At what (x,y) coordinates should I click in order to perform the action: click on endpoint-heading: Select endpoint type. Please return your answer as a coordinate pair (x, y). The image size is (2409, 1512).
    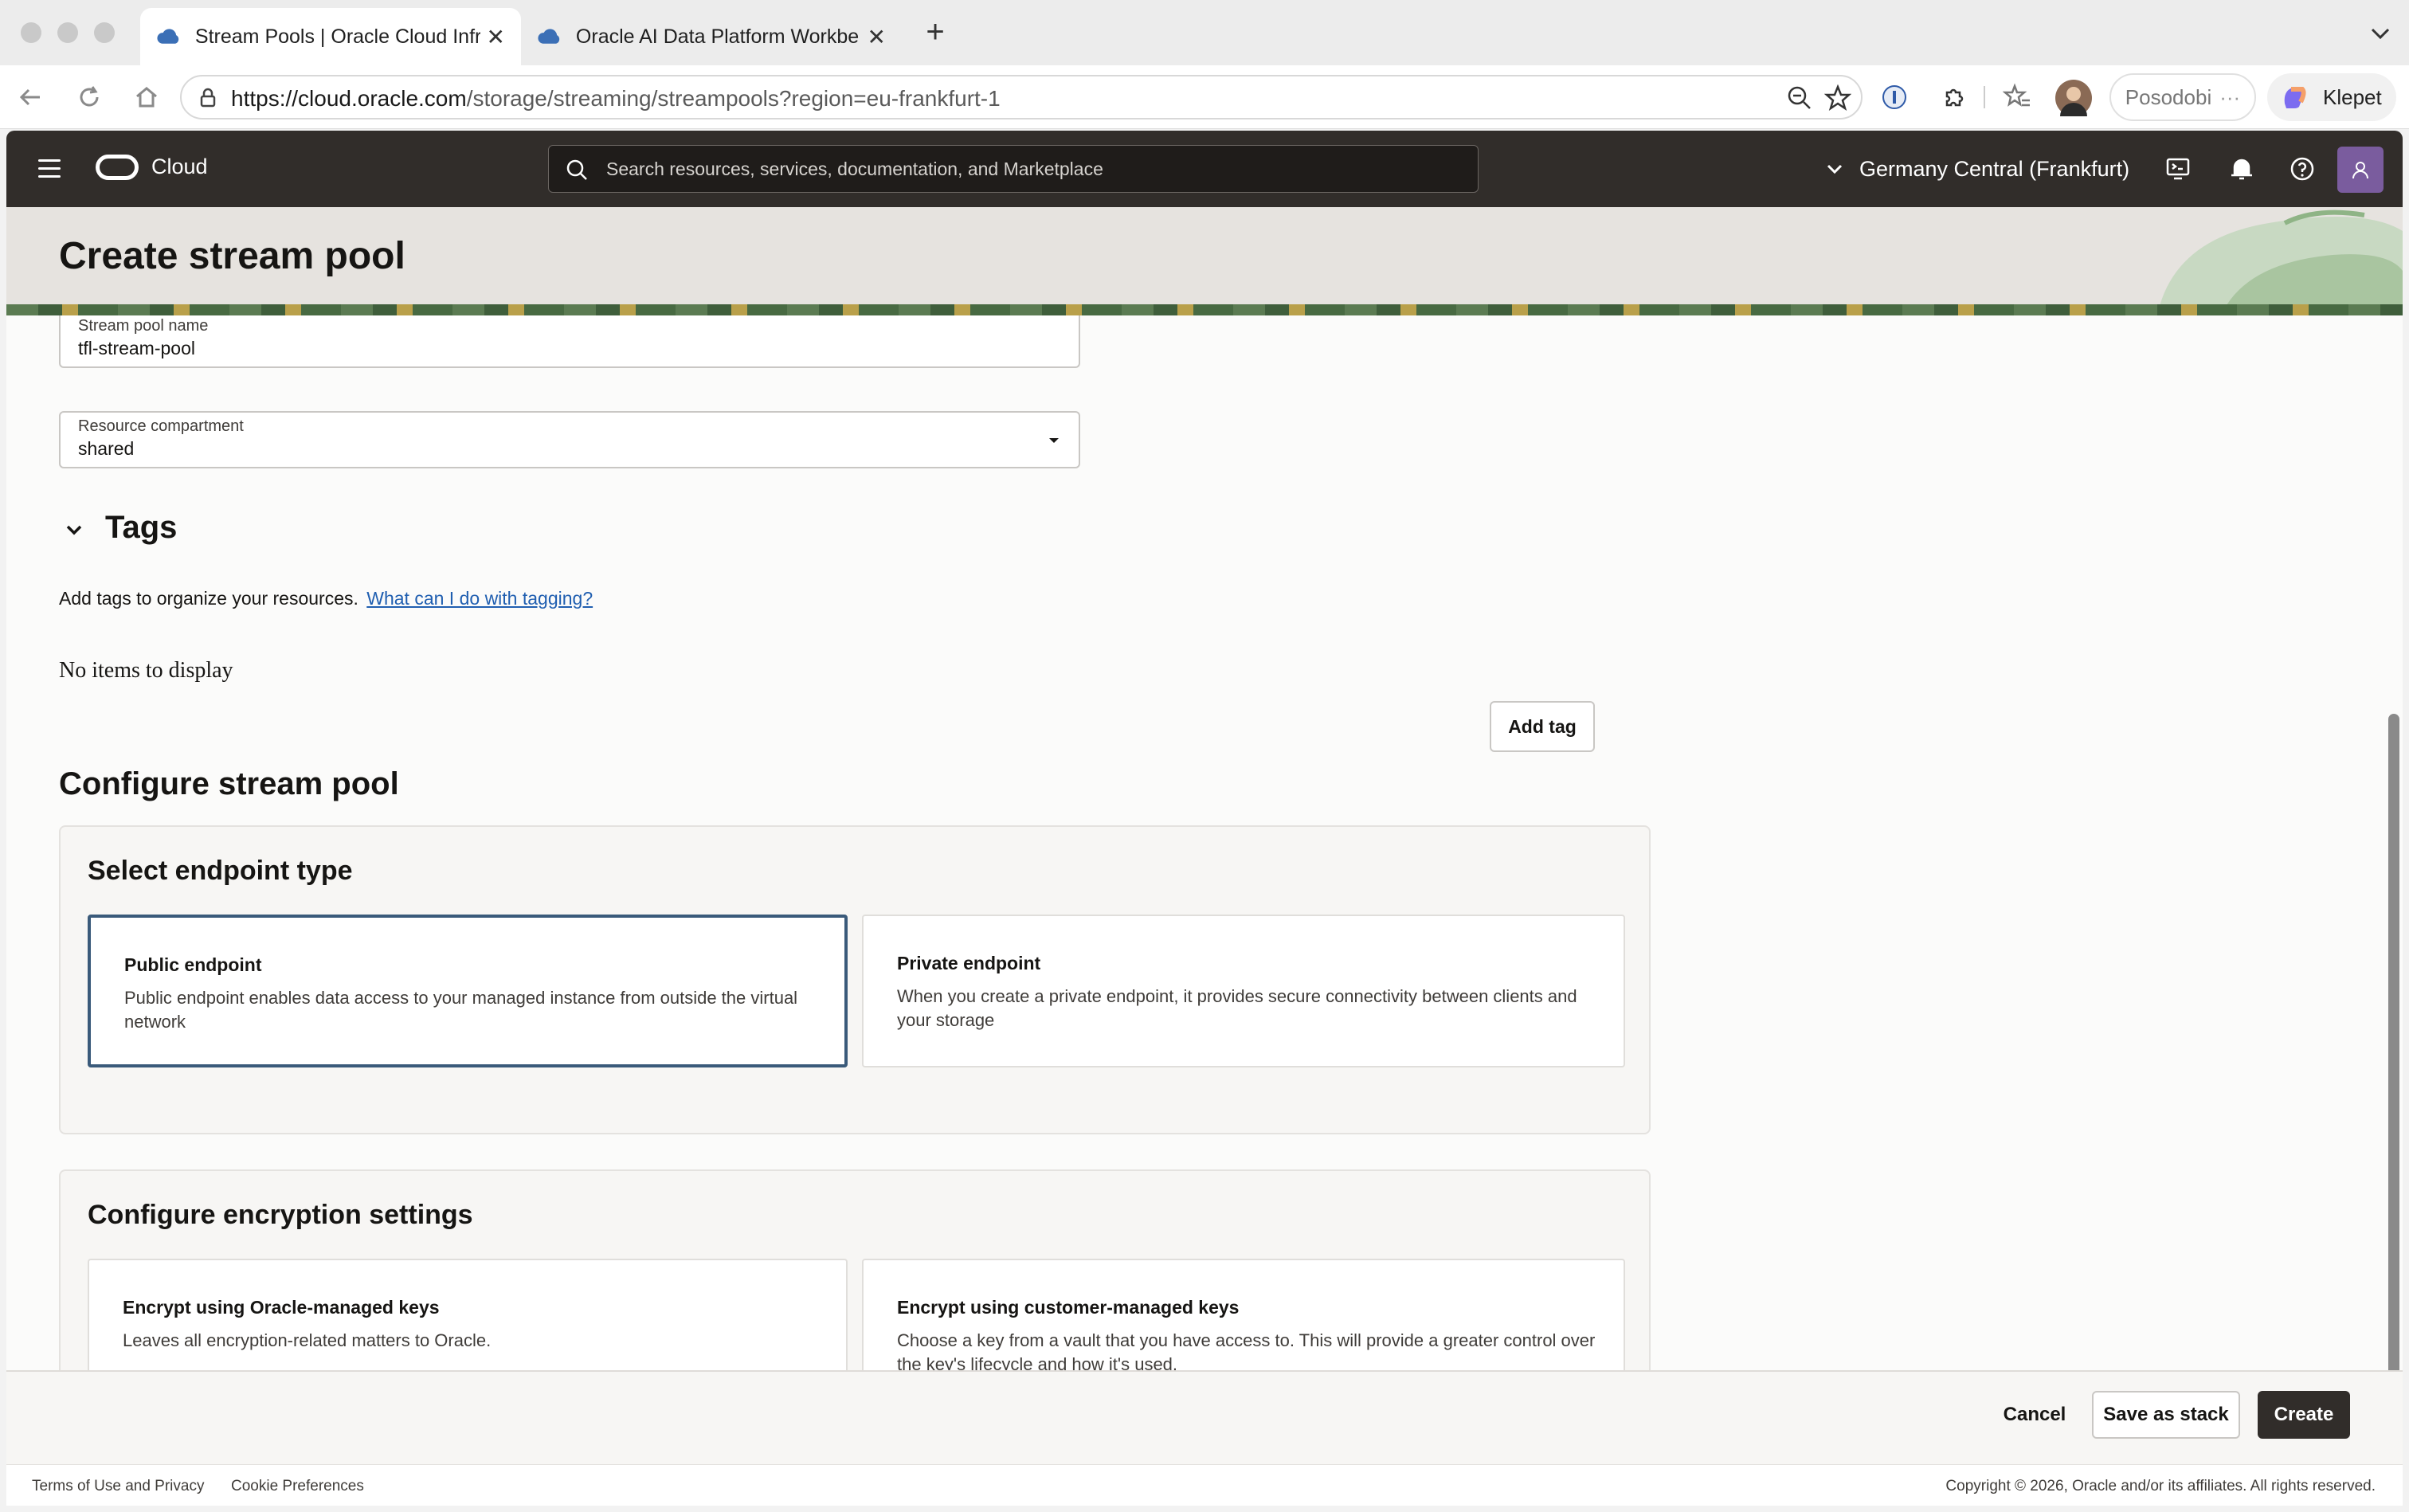
    Looking at the image, I should click on (220, 871).